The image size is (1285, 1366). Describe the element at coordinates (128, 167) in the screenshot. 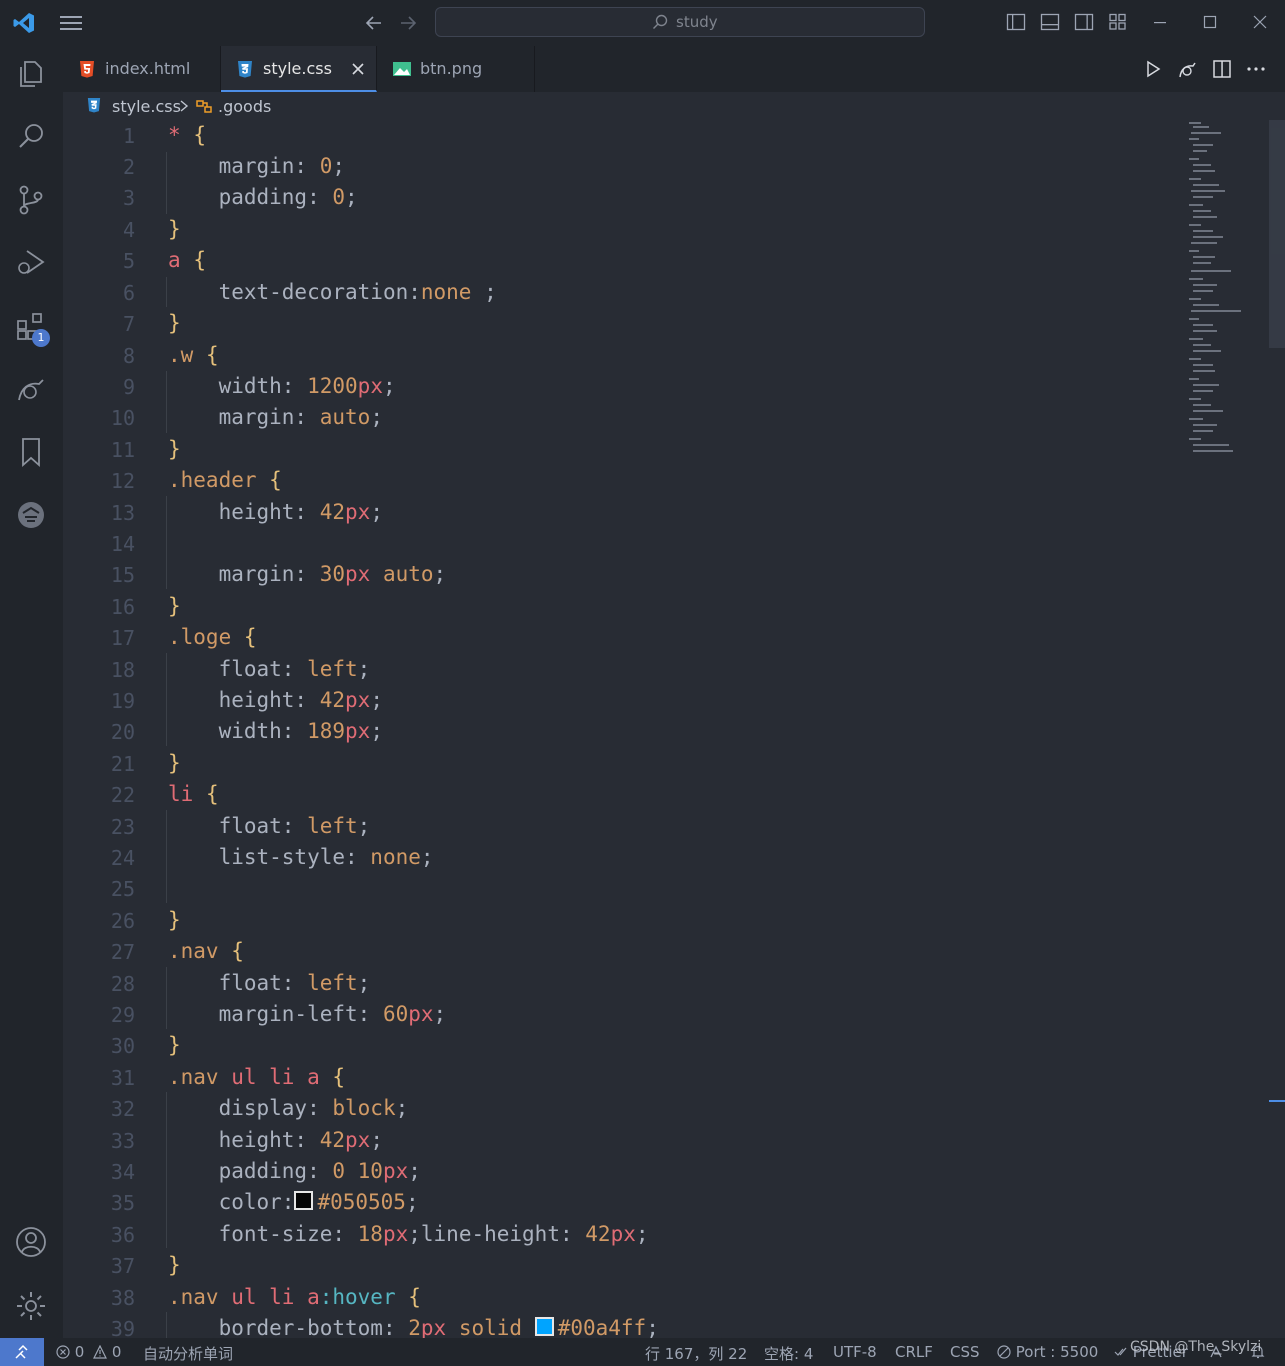

I see `line-number: 2` at that location.